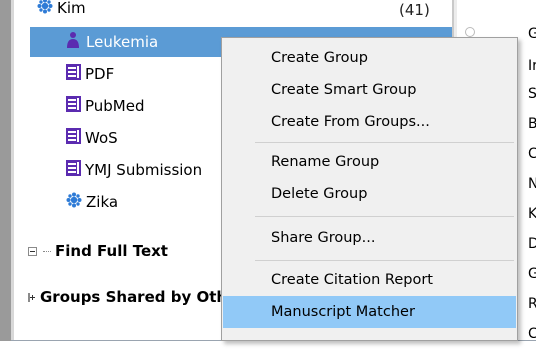 This screenshot has width=536, height=349. Describe the element at coordinates (74, 42) in the screenshot. I see `smart-group-user-icon` at that location.